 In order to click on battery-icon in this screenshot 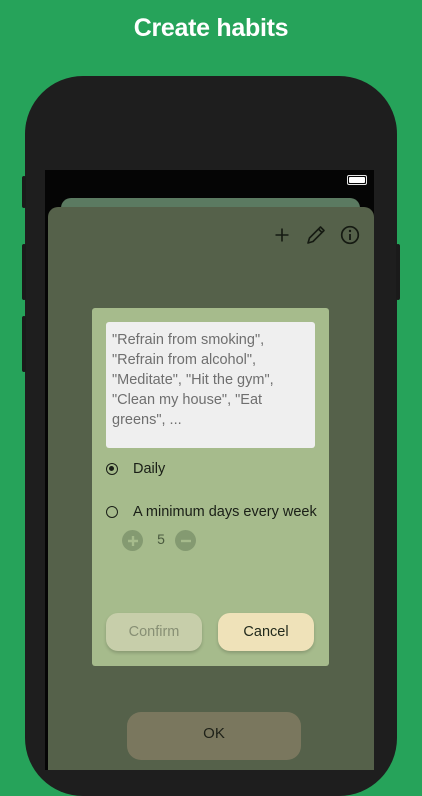, I will do `click(357, 180)`.